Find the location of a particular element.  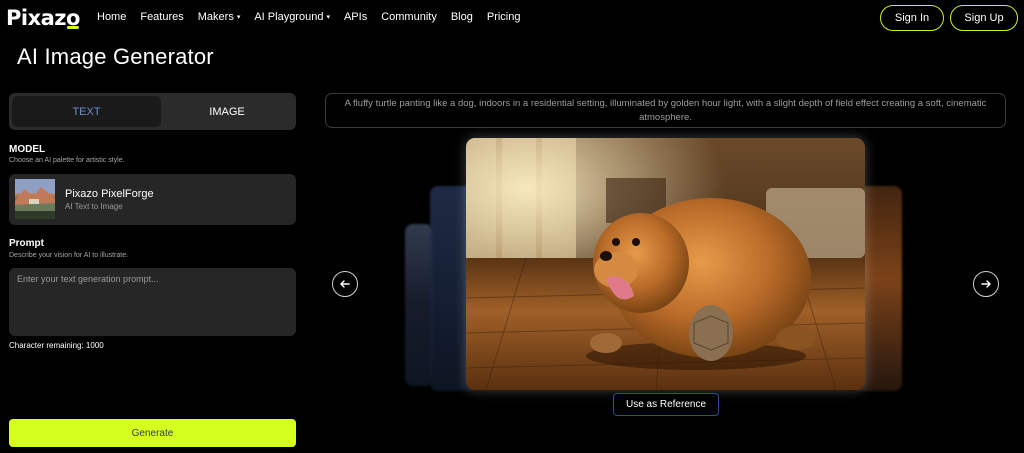

nav-features: Features is located at coordinates (161, 17).